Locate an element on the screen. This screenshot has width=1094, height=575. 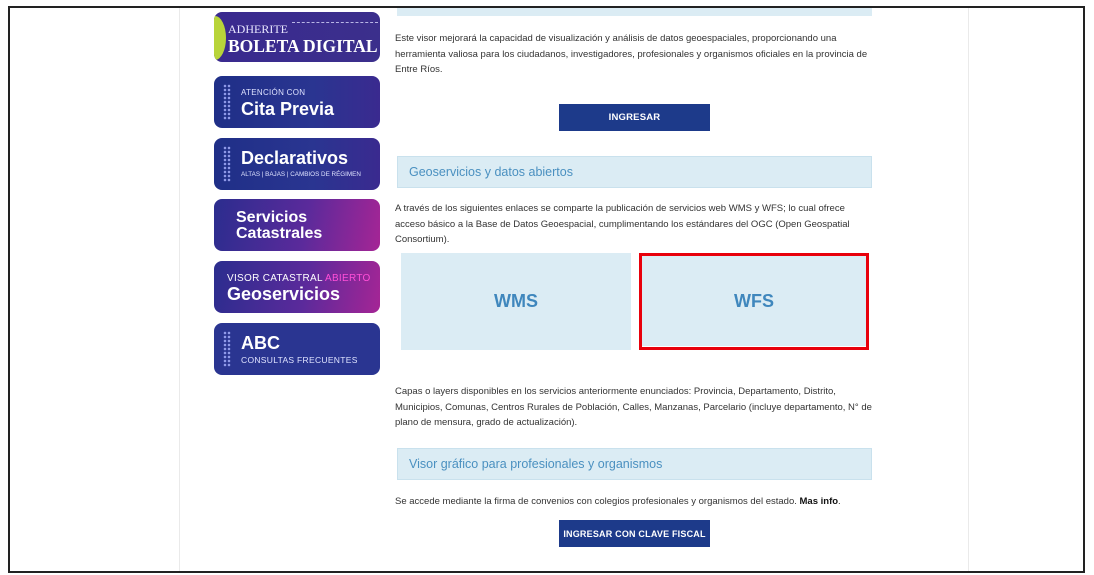
visor-small-b: ABIERTO is located at coordinates (347, 278).